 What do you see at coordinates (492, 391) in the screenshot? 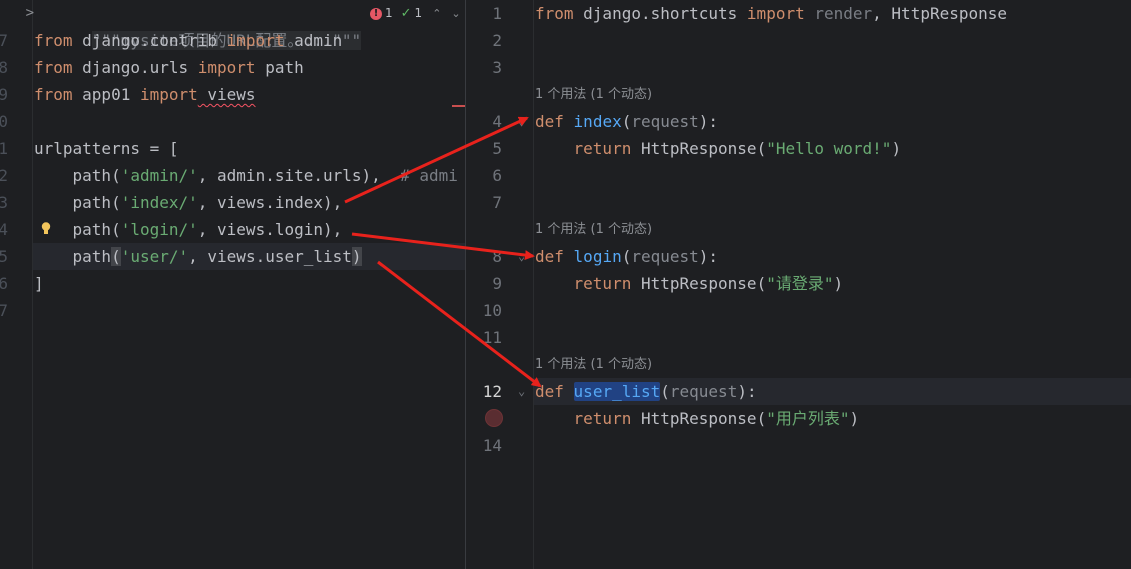
I see `line-number: 12` at bounding box center [492, 391].